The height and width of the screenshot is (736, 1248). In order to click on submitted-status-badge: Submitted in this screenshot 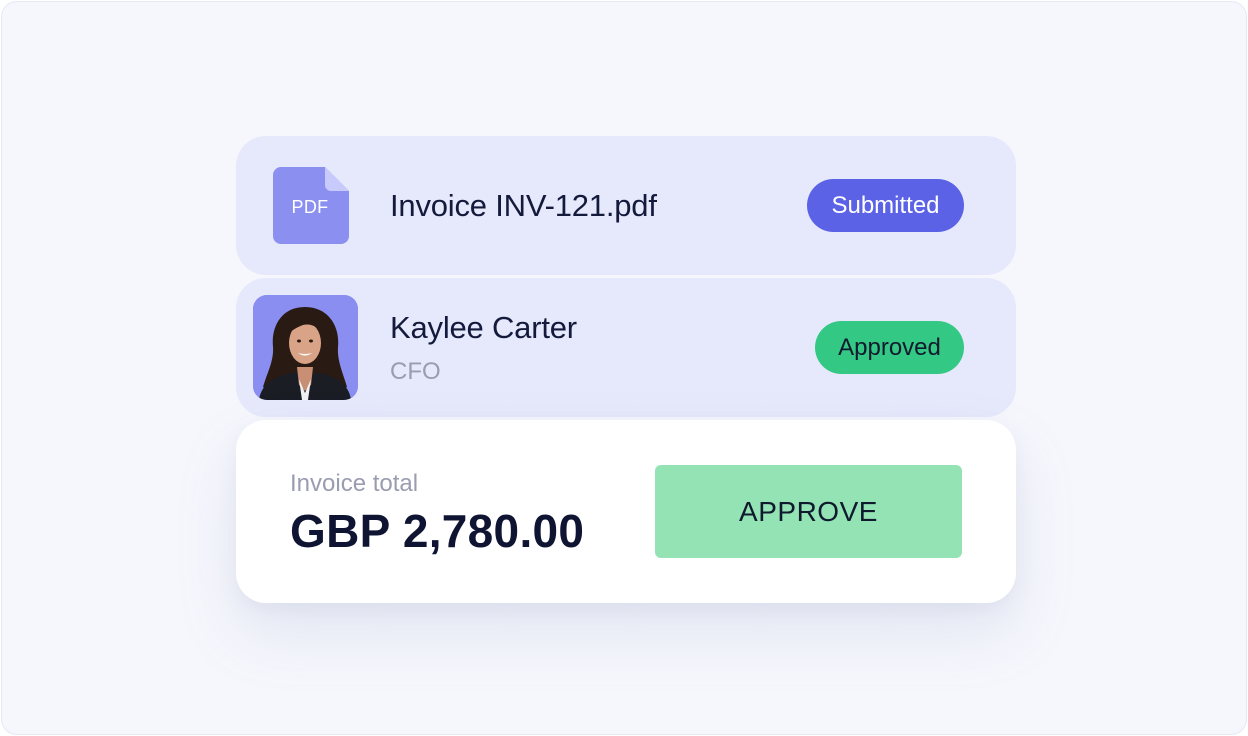, I will do `click(885, 205)`.